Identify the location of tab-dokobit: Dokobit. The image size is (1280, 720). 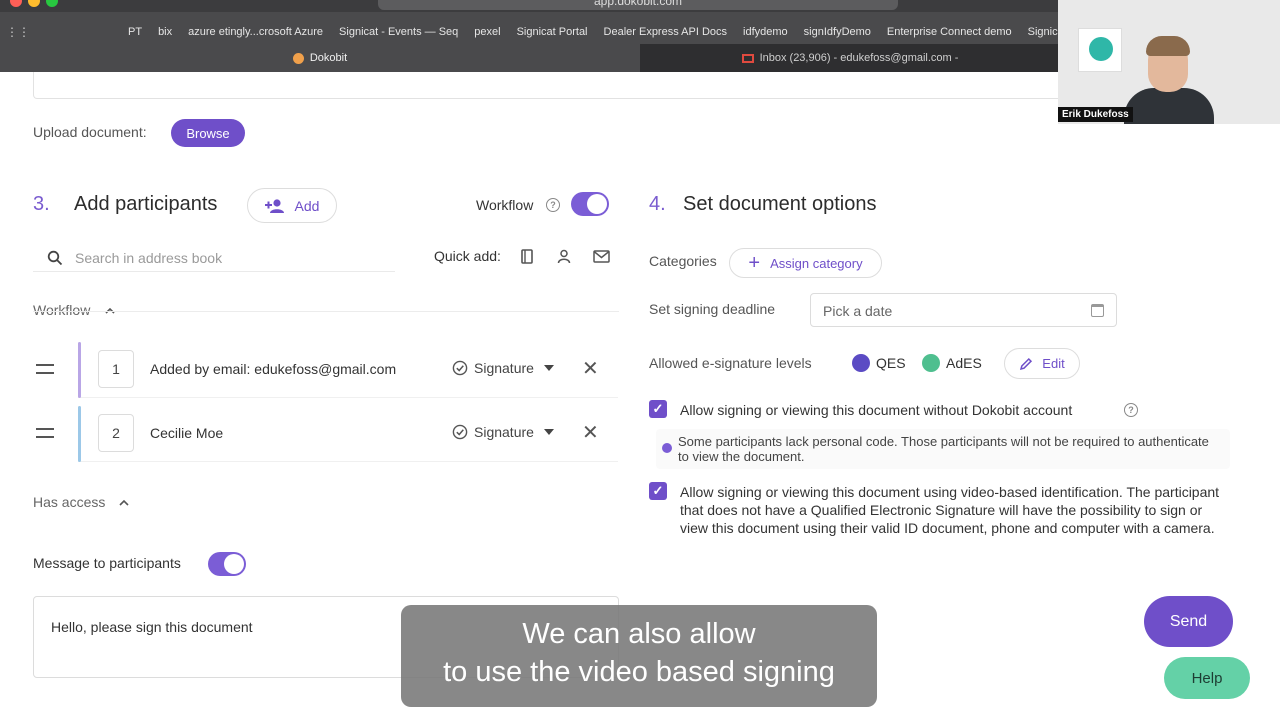
(320, 58).